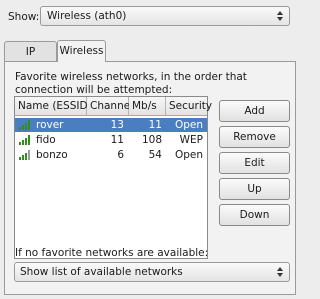  I want to click on up-button: Up, so click(254, 189).